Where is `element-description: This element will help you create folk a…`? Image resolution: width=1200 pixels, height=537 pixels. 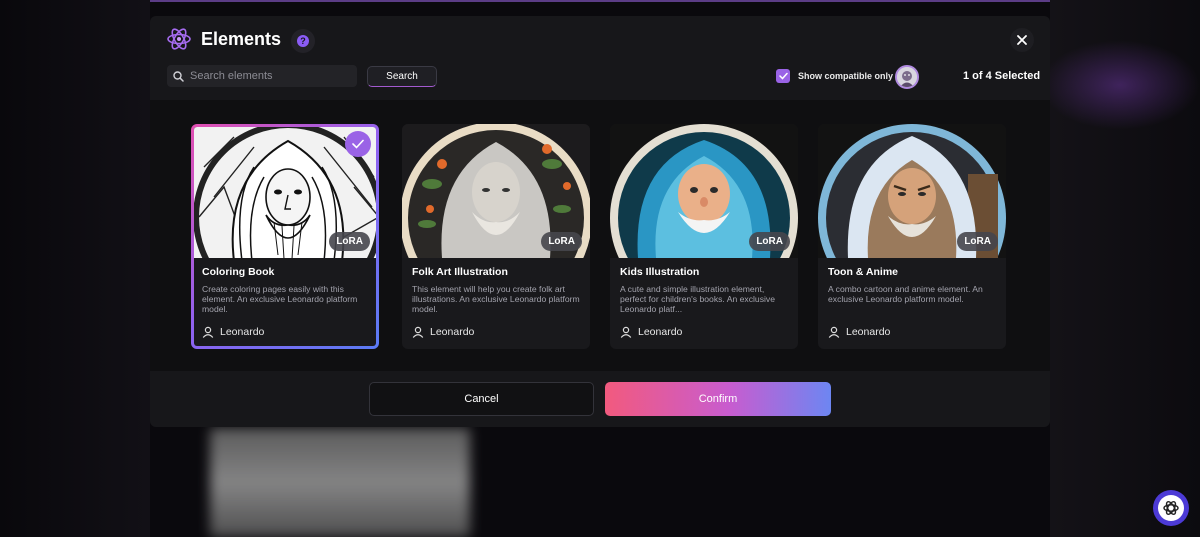
element-description: This element will help you create folk a… is located at coordinates (496, 299).